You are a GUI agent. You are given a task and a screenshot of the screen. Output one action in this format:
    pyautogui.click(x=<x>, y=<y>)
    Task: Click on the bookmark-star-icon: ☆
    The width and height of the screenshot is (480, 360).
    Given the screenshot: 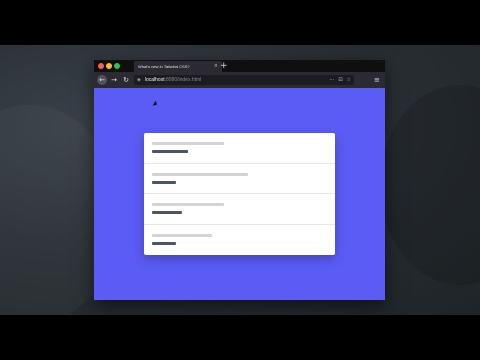 What is the action you would take?
    pyautogui.click(x=349, y=80)
    